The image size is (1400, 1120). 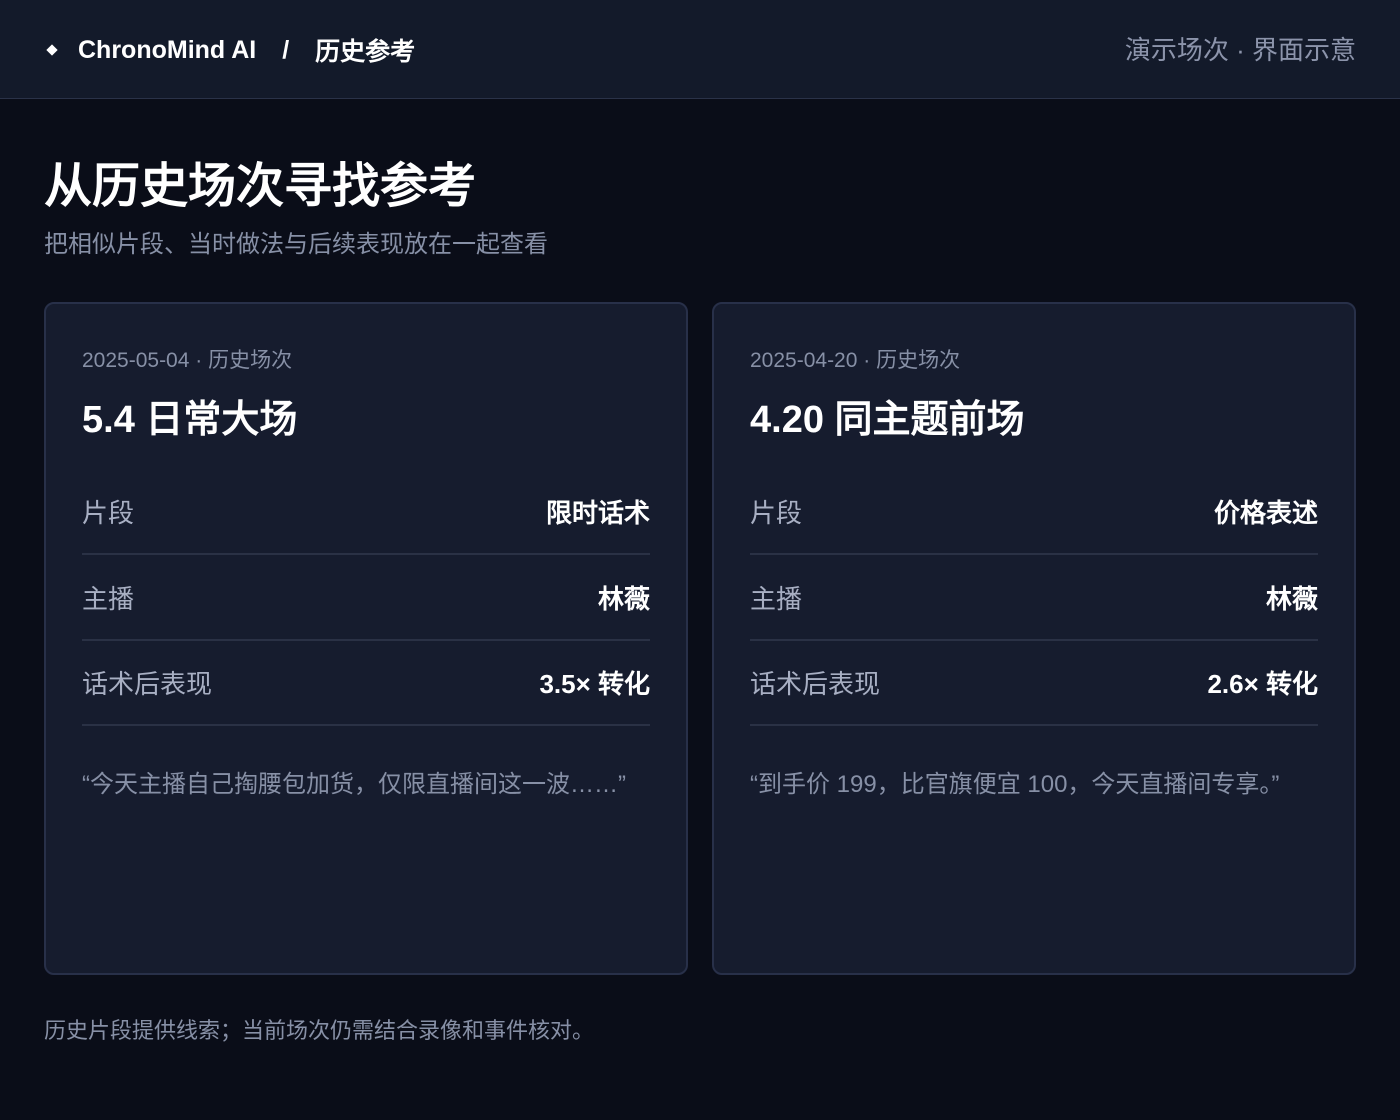 I want to click on script-quote: “今天主播自己掏腰包加货，仅限直播间这一波……”, so click(x=354, y=784).